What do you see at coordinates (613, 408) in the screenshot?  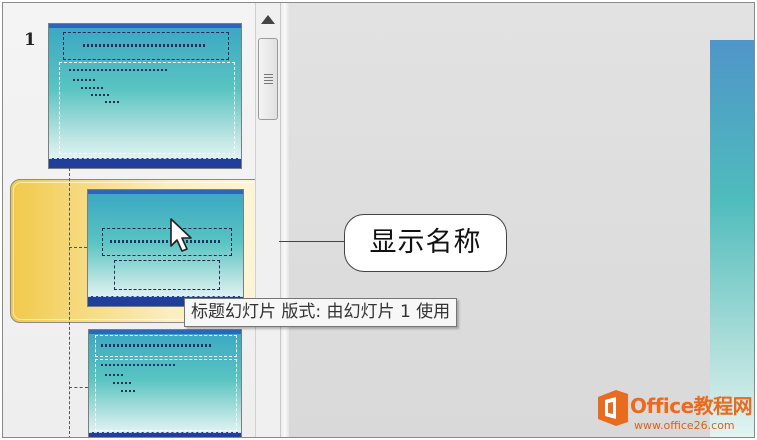 I see `office-logo-icon` at bounding box center [613, 408].